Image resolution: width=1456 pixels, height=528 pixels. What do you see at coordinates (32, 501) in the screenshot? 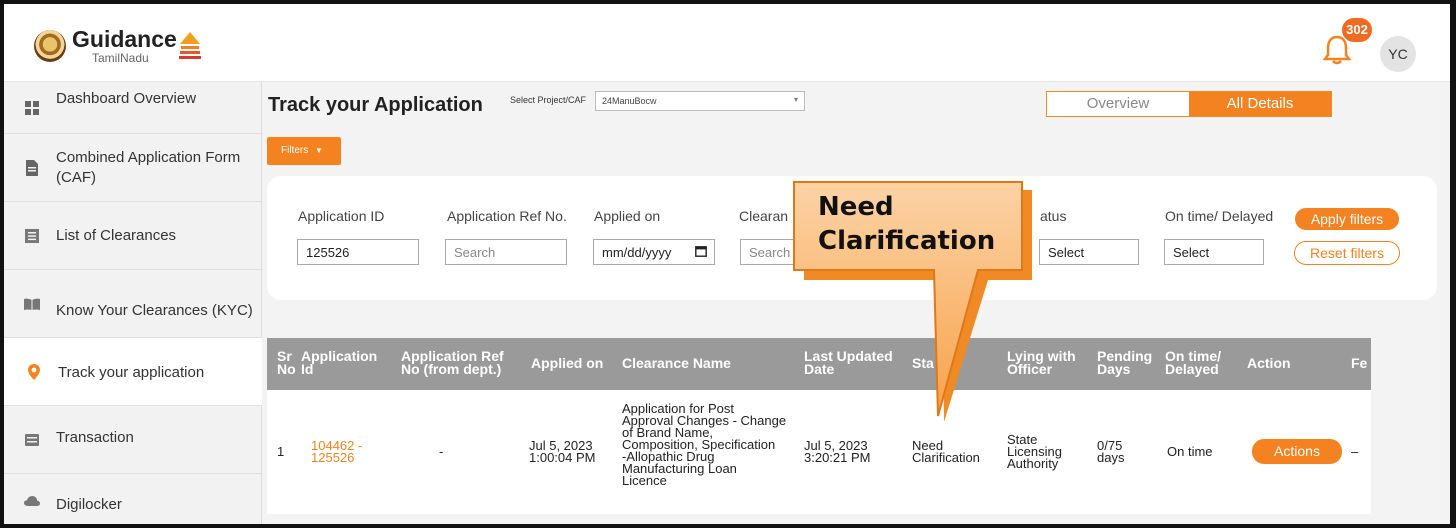
I see `cloud-icon` at bounding box center [32, 501].